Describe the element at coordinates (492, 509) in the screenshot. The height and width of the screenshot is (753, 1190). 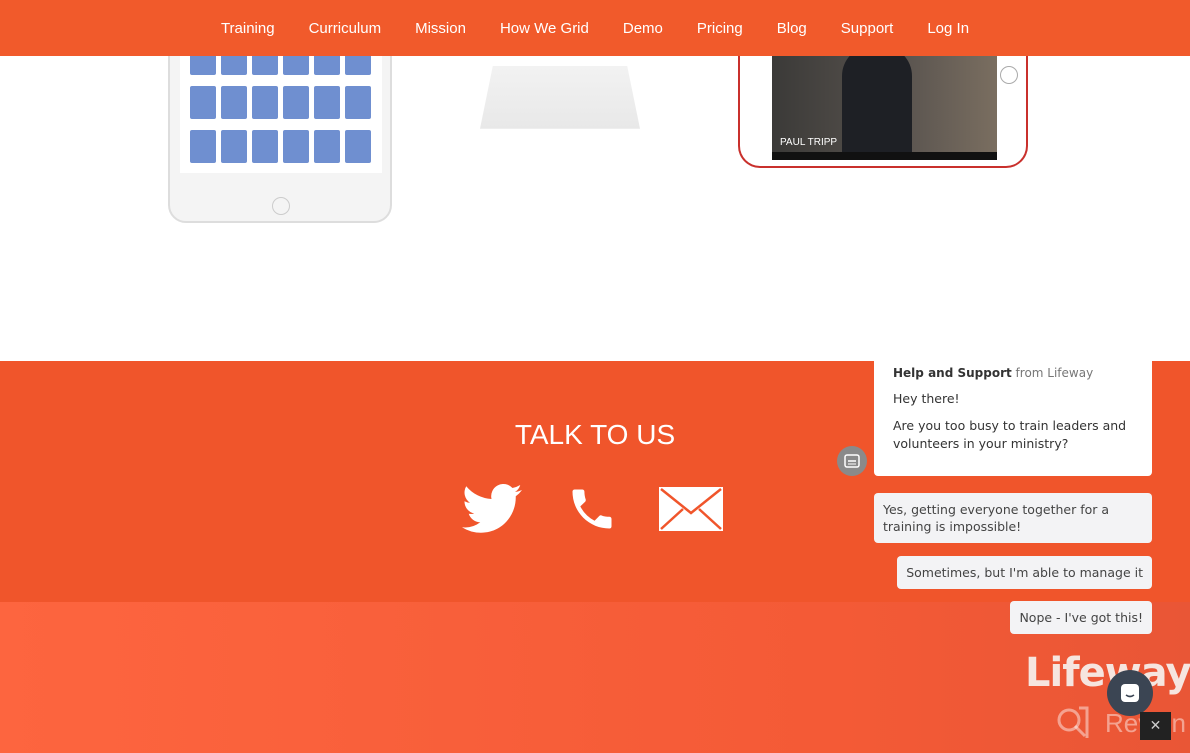
I see `twitter-icon` at that location.